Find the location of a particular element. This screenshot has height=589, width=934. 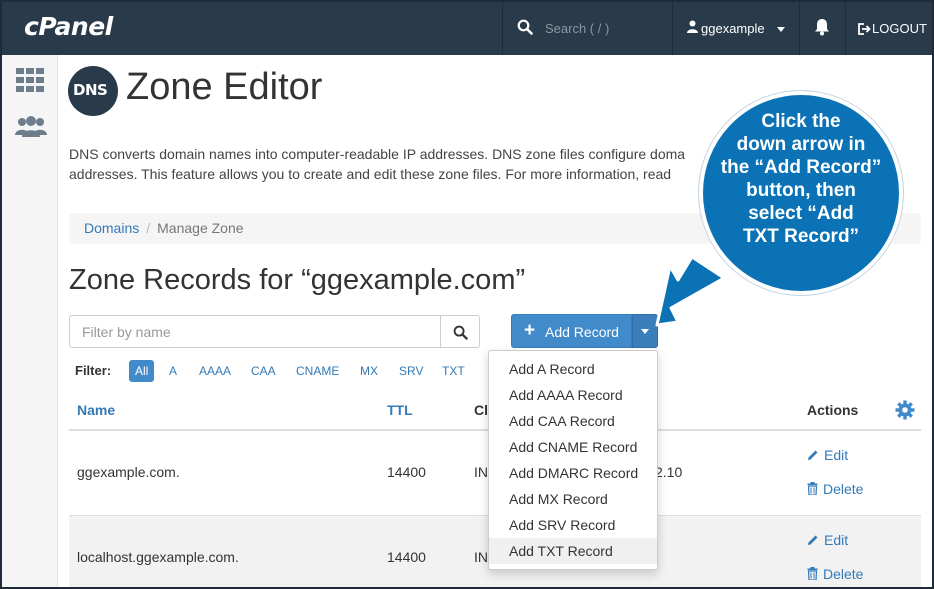

filter-search-button is located at coordinates (460, 331).